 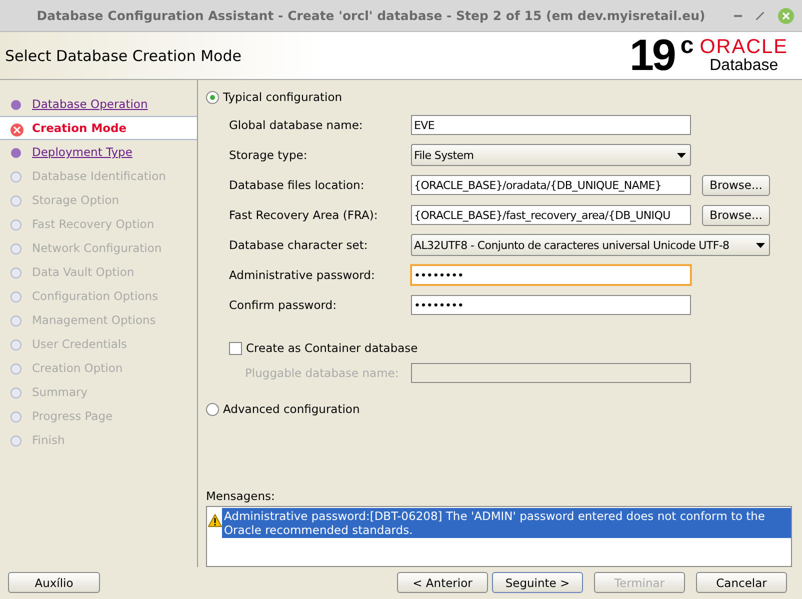 What do you see at coordinates (299, 245) in the screenshot?
I see `field-label: Database character set:` at bounding box center [299, 245].